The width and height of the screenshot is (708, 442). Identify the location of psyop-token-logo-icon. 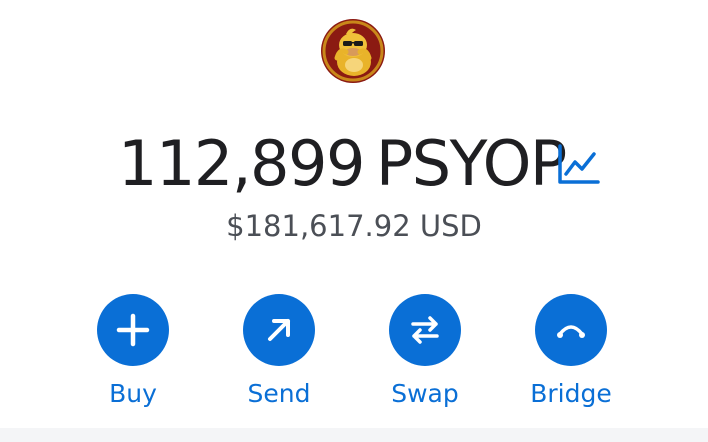
(353, 51).